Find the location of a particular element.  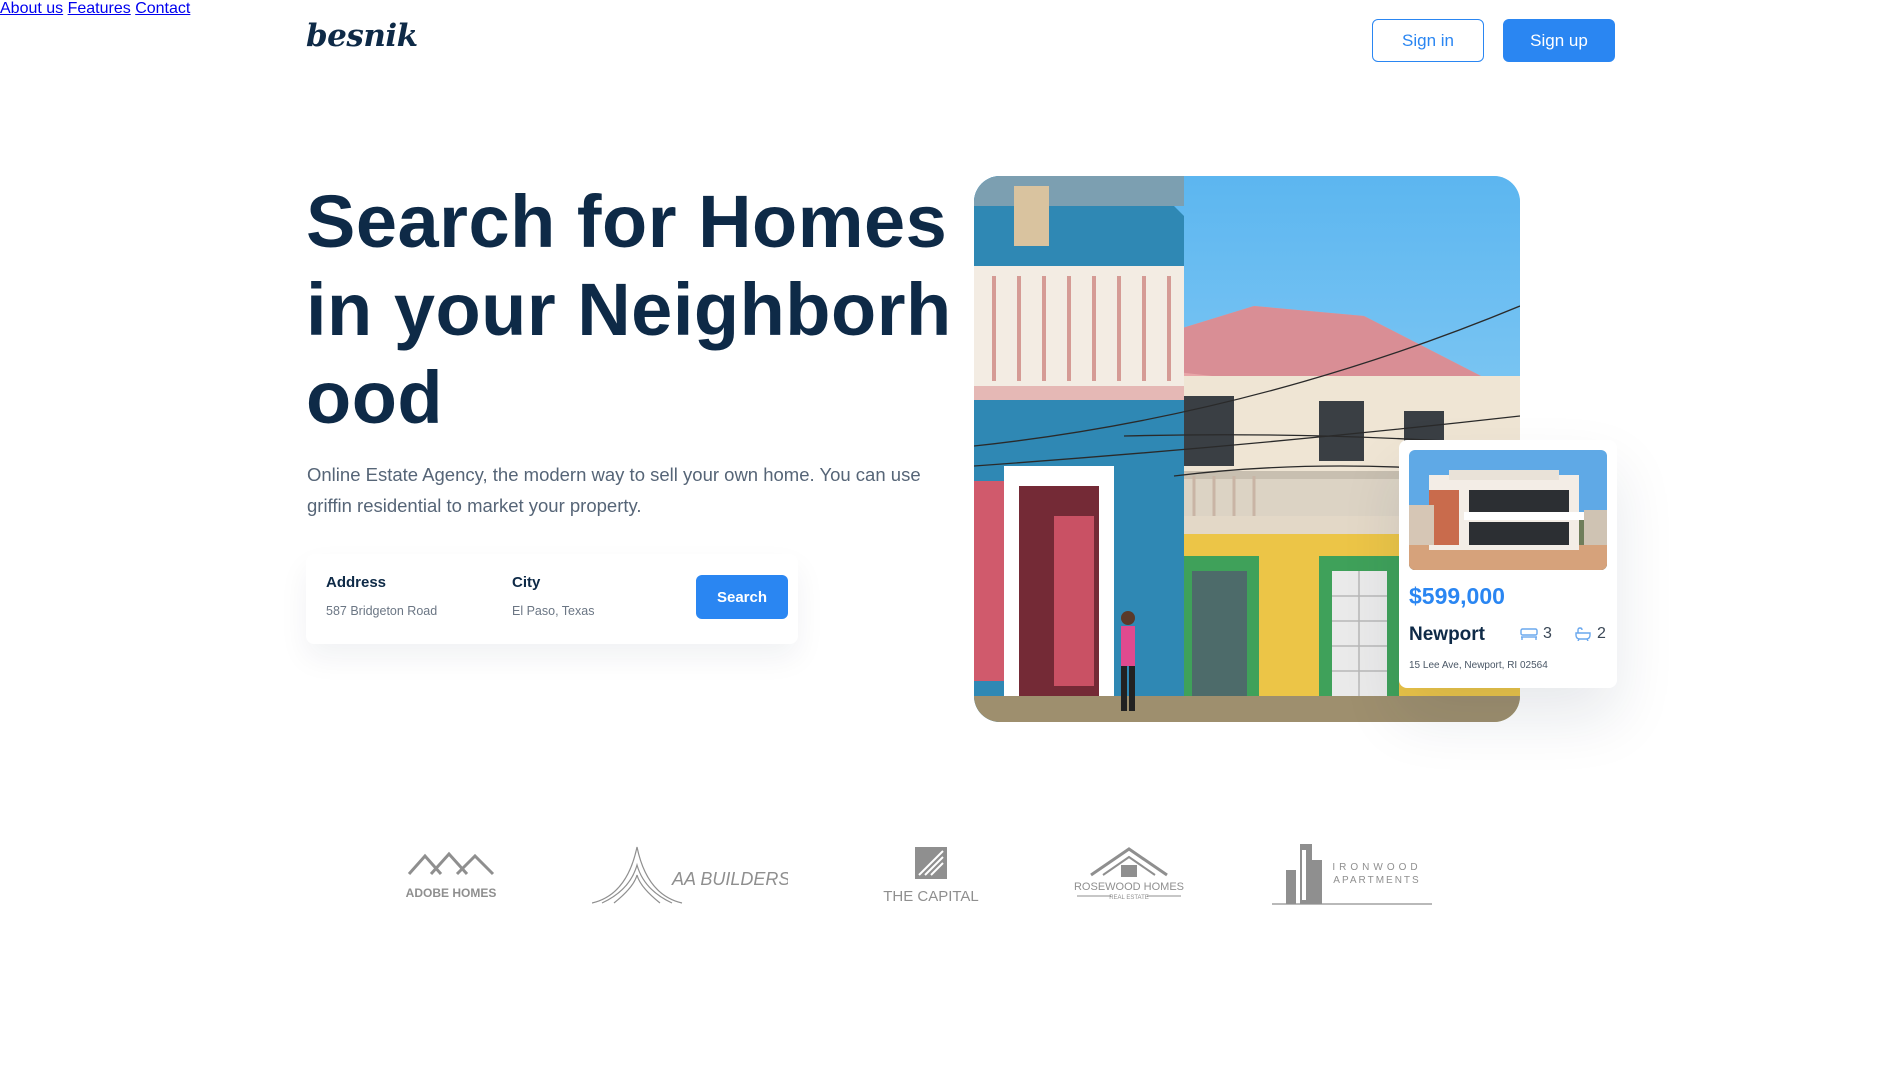

city-value: El Paso, Texas is located at coordinates (553, 611).